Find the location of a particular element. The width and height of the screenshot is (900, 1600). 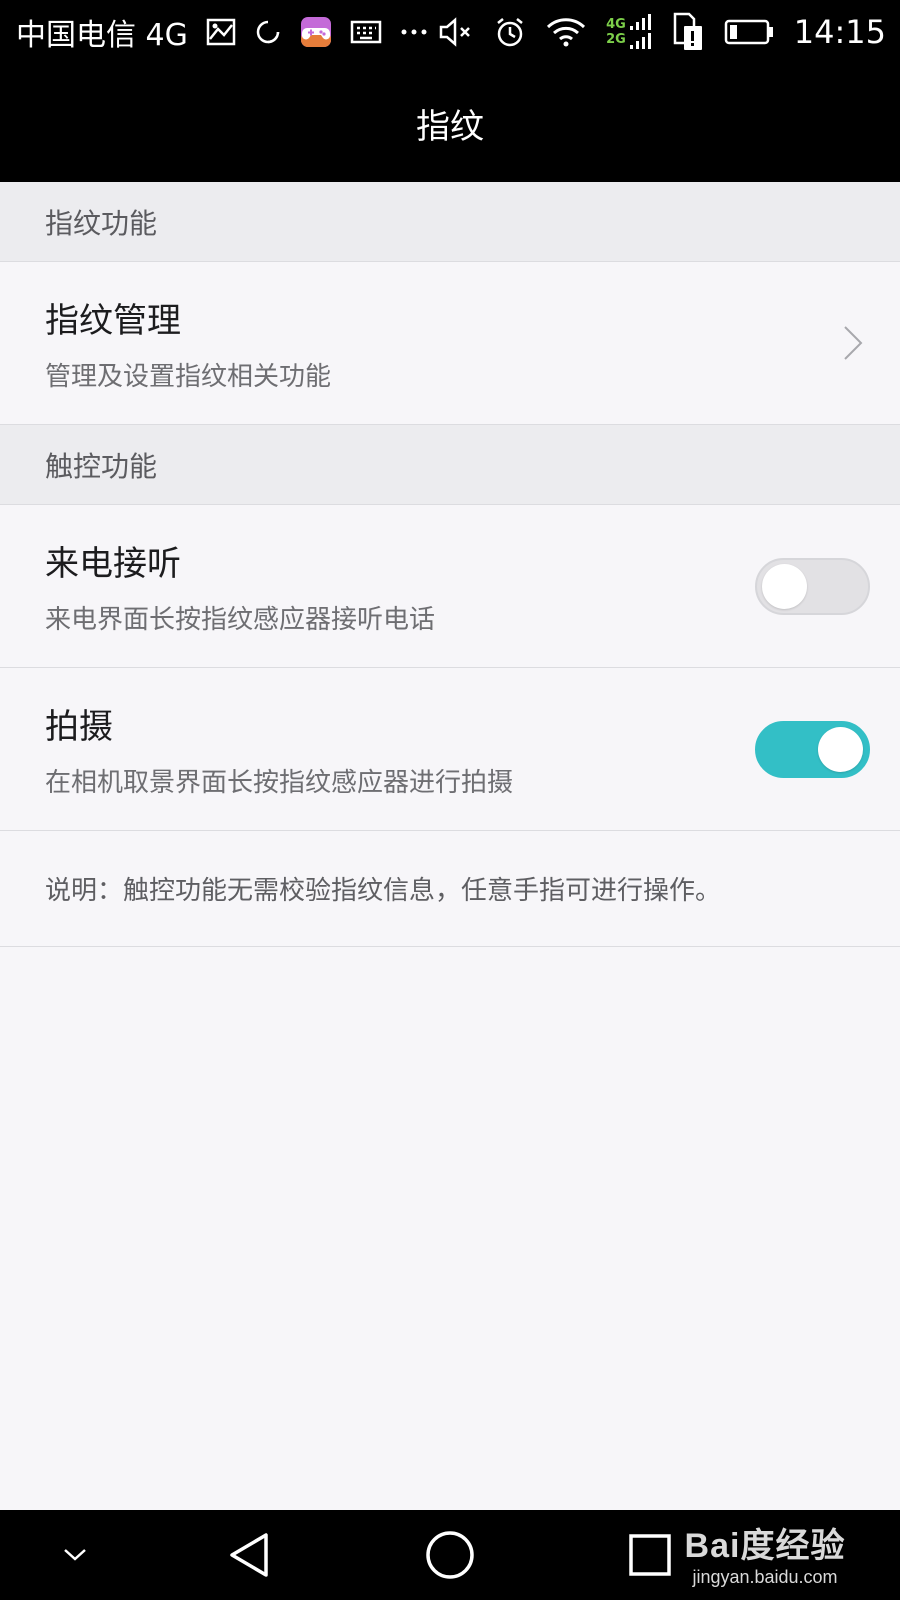

carrier-label: 中国电信 4G is located at coordinates (102, 35).